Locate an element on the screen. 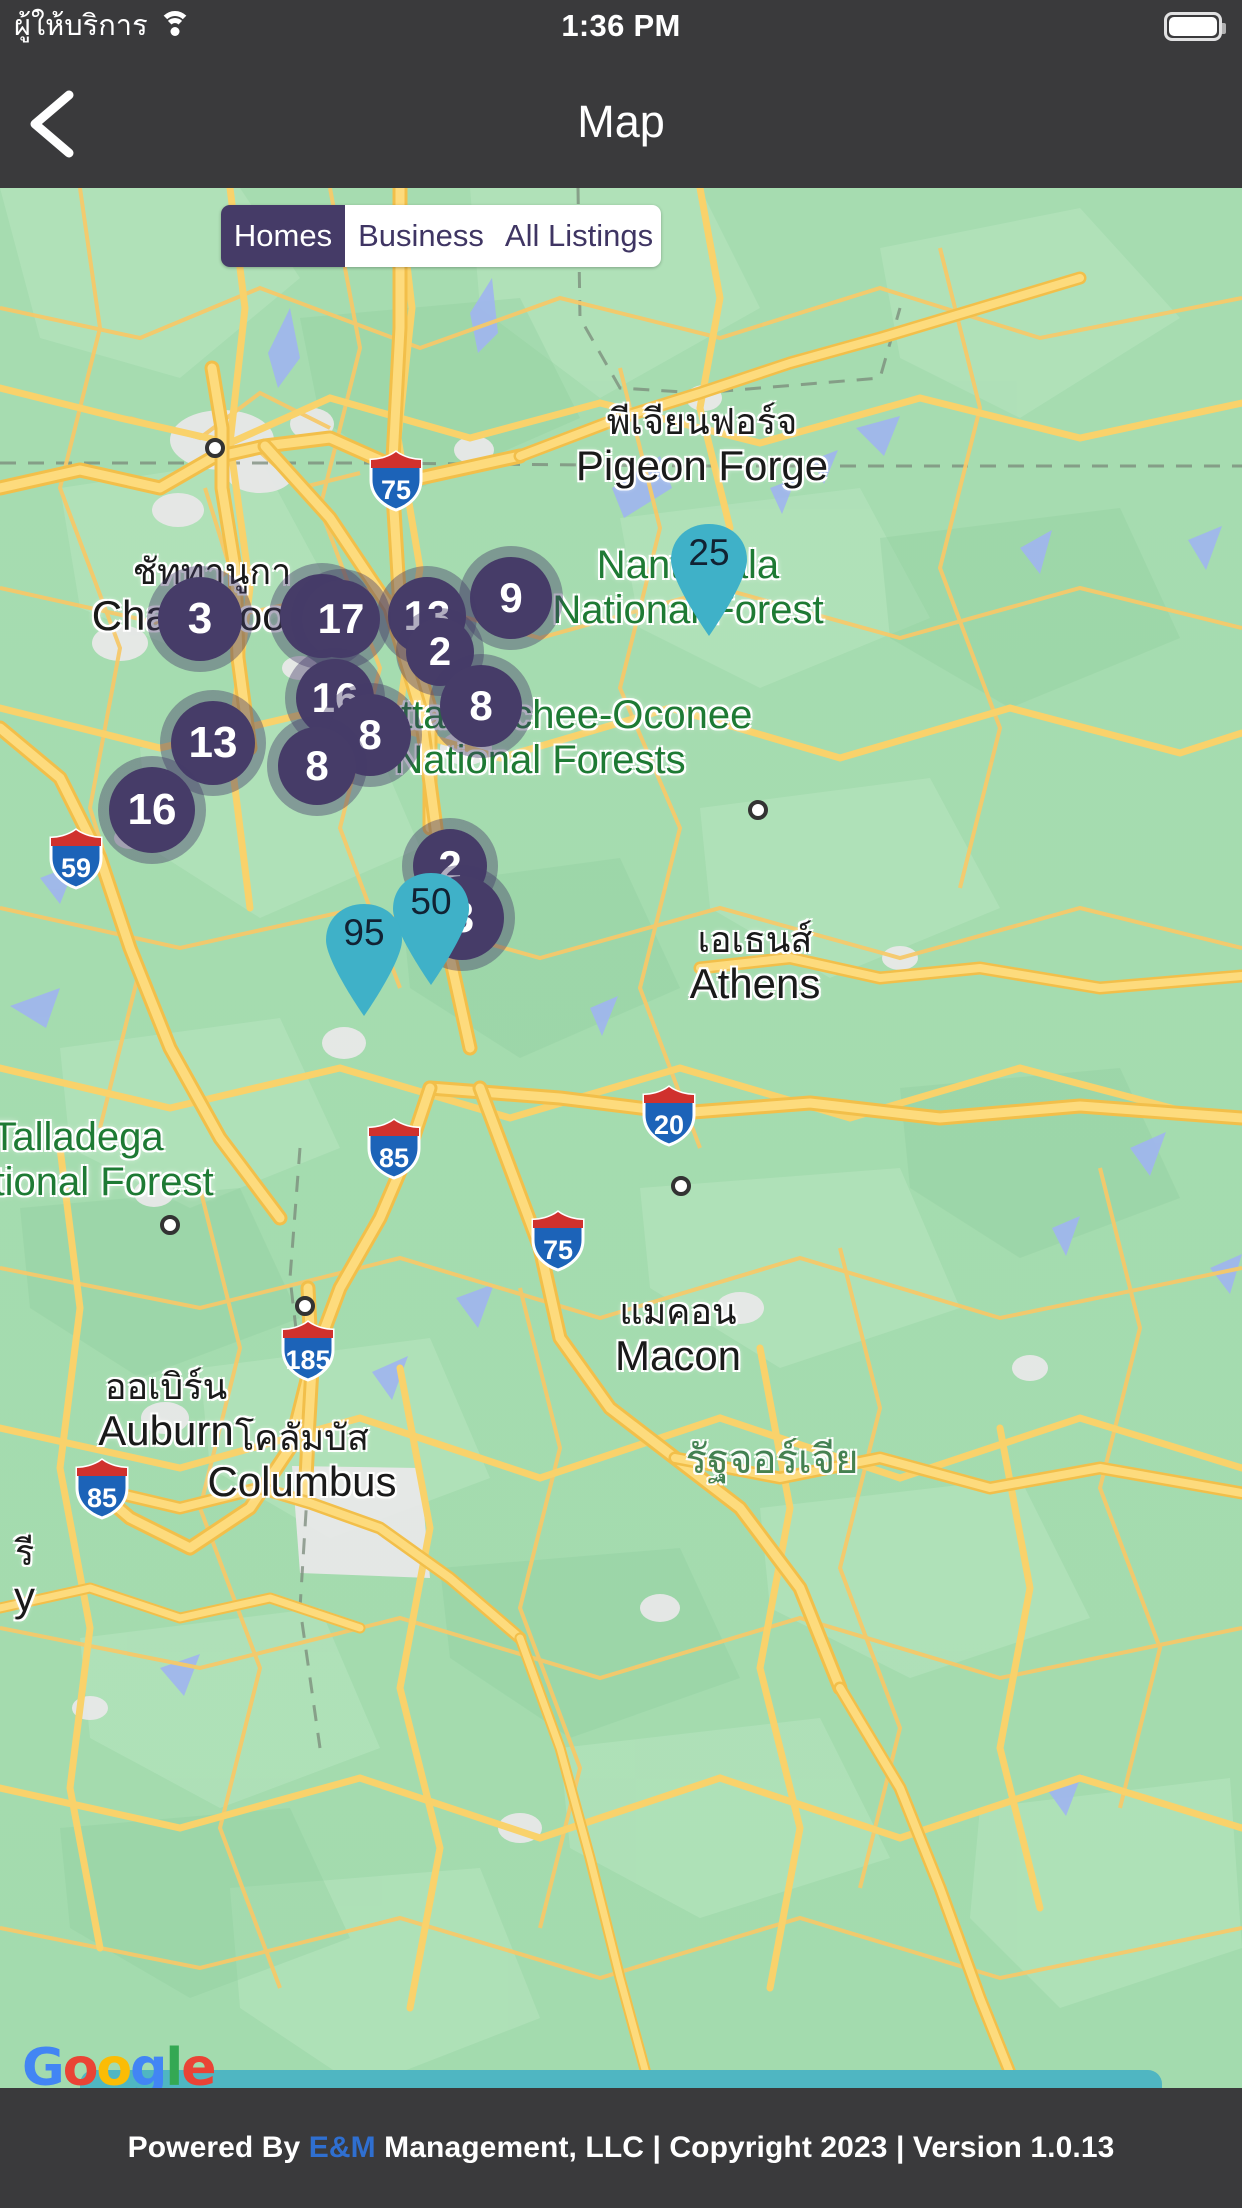 The image size is (1242, 2208). highway-shield-i75-south: 75 is located at coordinates (558, 1241).